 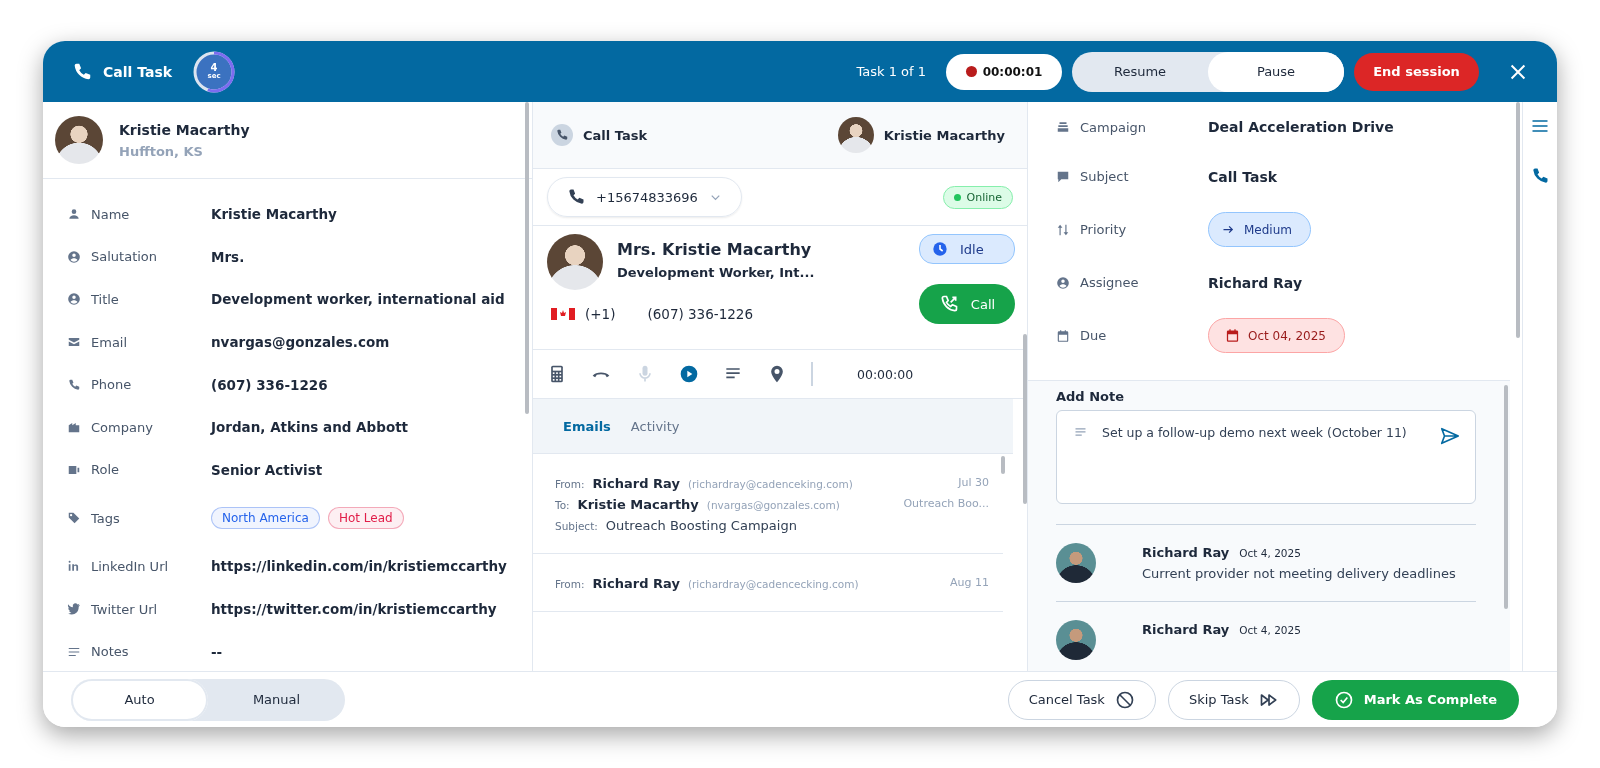 What do you see at coordinates (125, 257) in the screenshot?
I see `field-label: Salutation` at bounding box center [125, 257].